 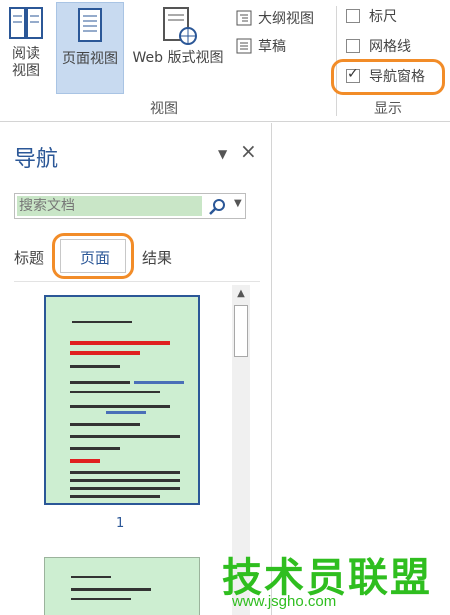 I want to click on show-group-label: 显示, so click(x=388, y=109).